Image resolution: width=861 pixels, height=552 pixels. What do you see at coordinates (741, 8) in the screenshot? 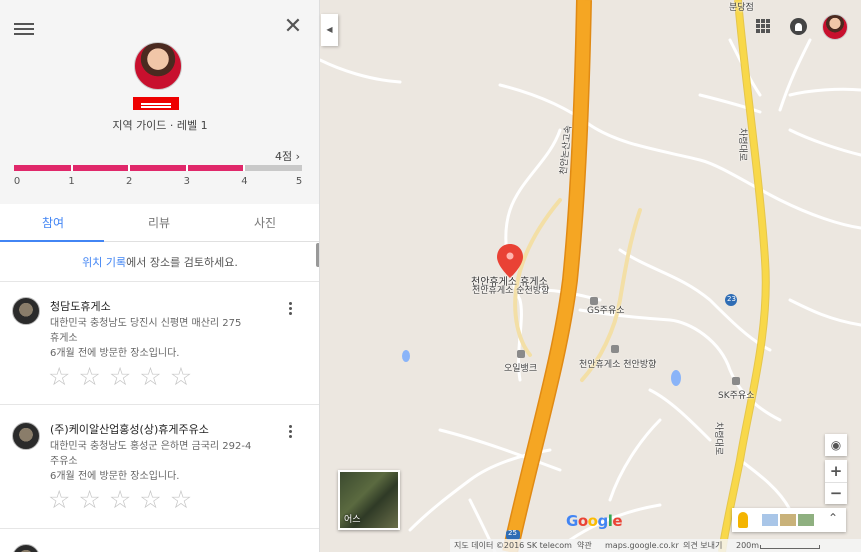
I see `map-label-top-right: 분당점` at bounding box center [741, 8].